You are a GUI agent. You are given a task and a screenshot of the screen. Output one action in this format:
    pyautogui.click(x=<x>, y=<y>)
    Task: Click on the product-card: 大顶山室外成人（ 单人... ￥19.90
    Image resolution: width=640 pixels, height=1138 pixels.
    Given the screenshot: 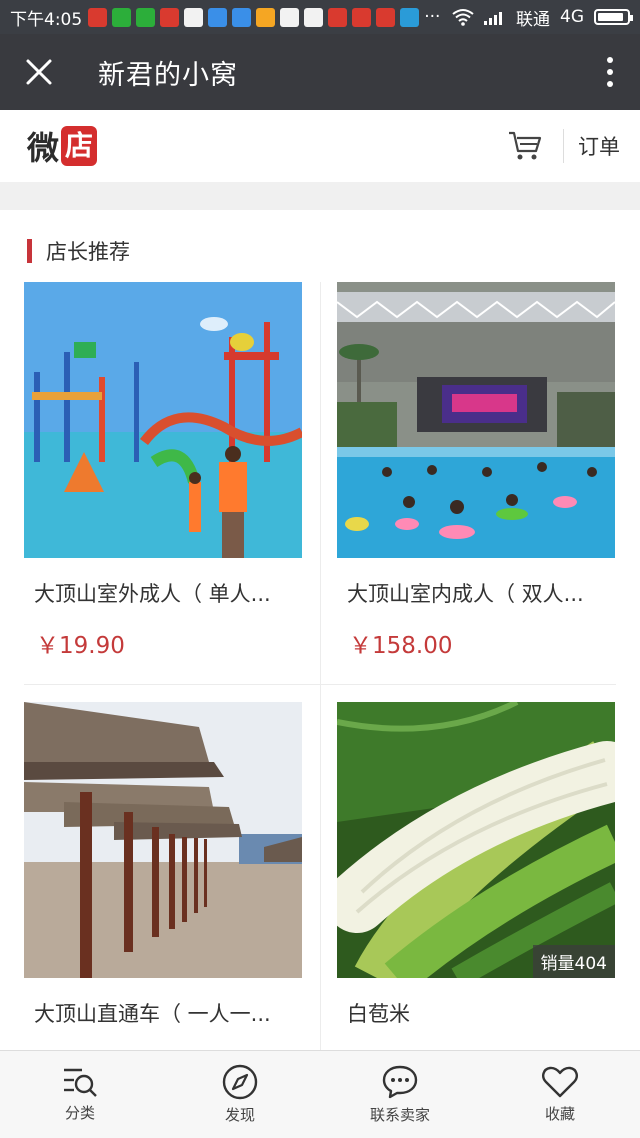 What is the action you would take?
    pyautogui.click(x=163, y=471)
    